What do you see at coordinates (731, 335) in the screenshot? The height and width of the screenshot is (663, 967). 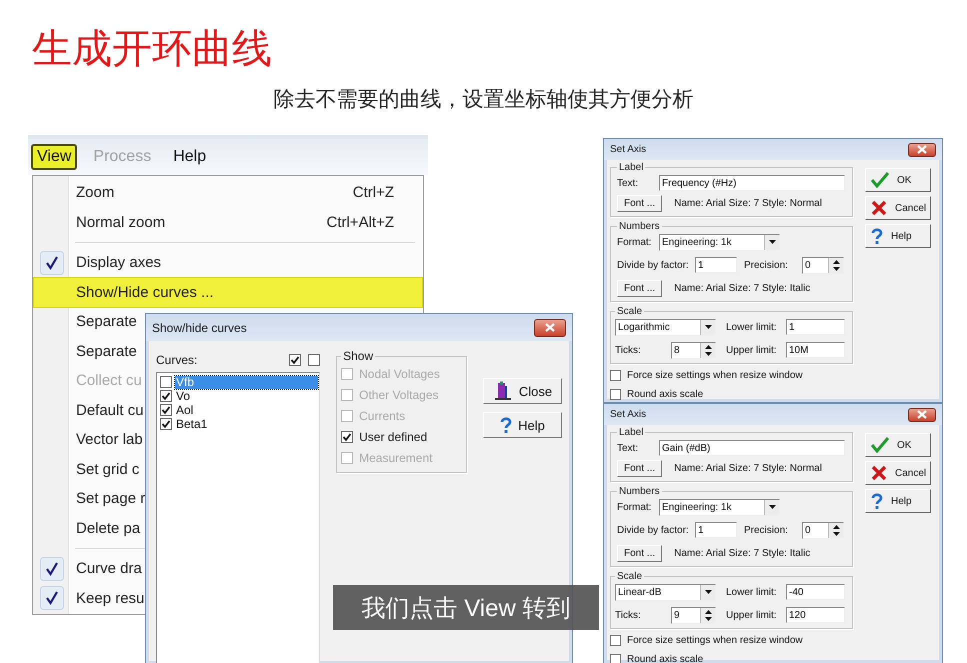 I see `scale-group: Scale Logarithmic Lower limit: 1 Ticks: 8 Upper limit: 10M` at bounding box center [731, 335].